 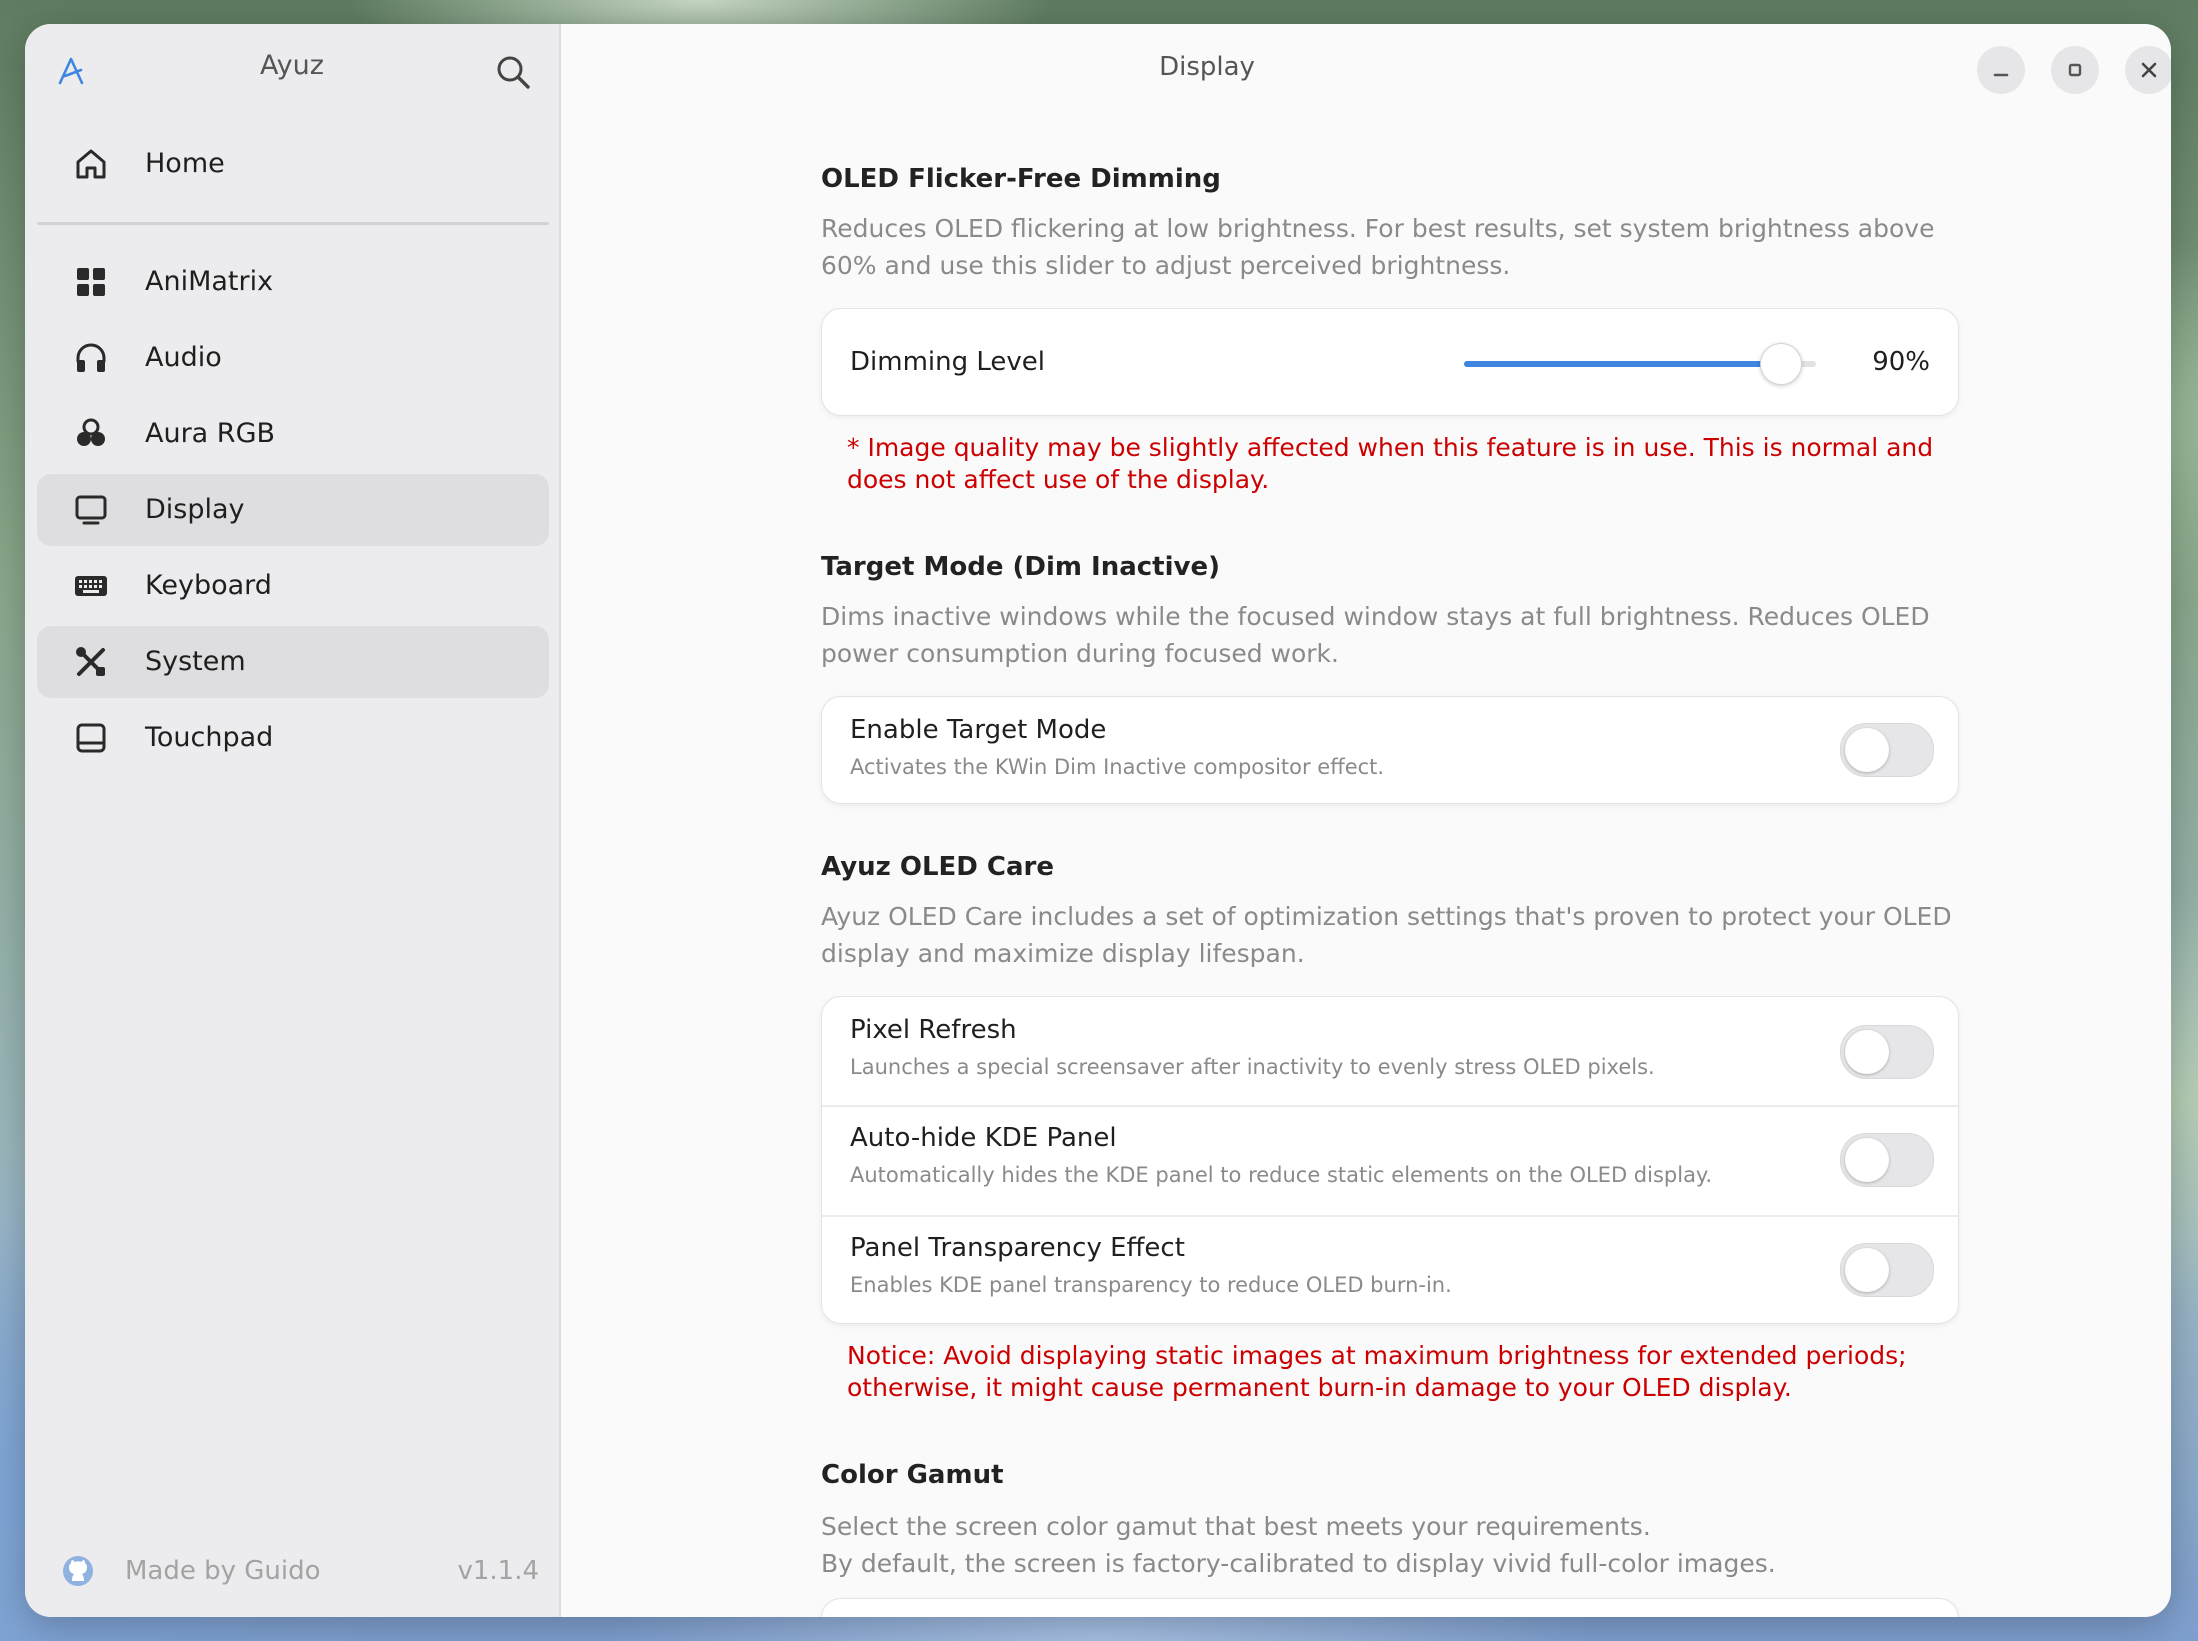 I want to click on pixel-refresh-toggle, so click(x=1887, y=1052).